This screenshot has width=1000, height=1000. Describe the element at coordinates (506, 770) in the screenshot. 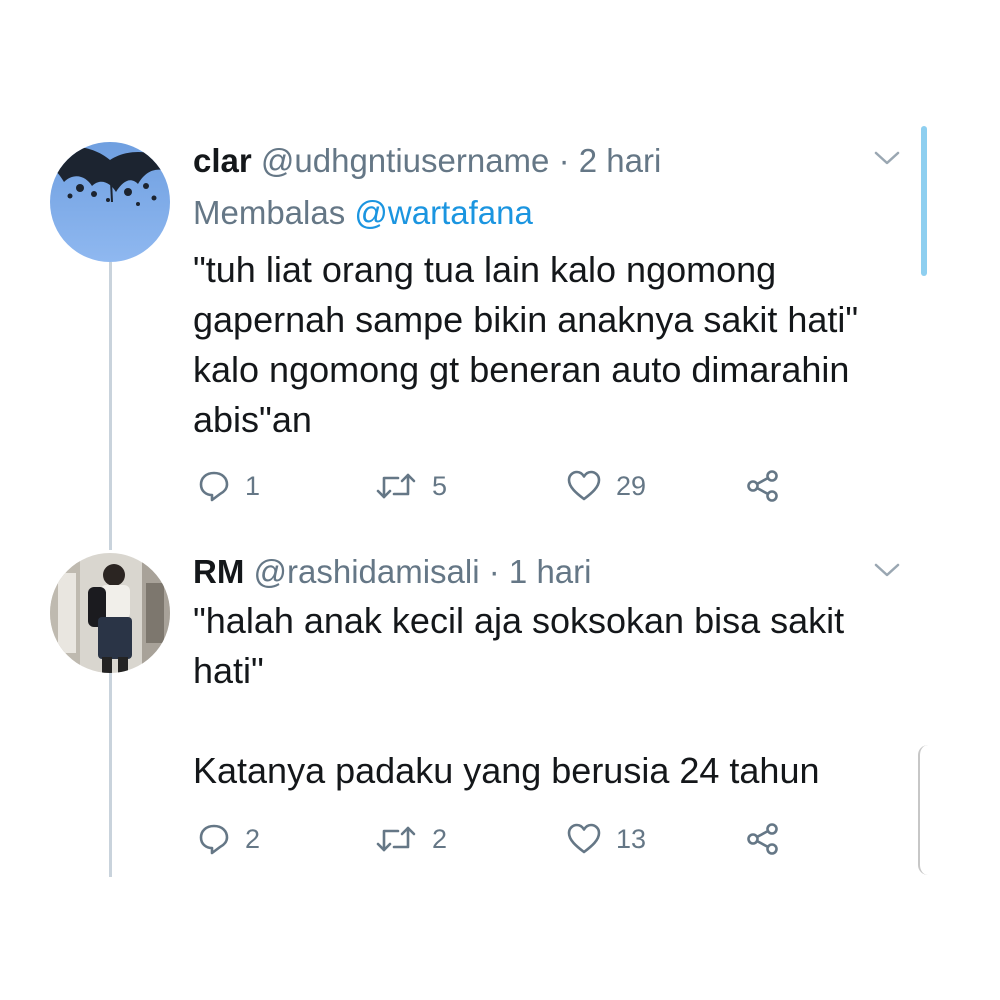

I see `tweet-text-line: Katanya padaku yang berusia 24 tahun` at that location.